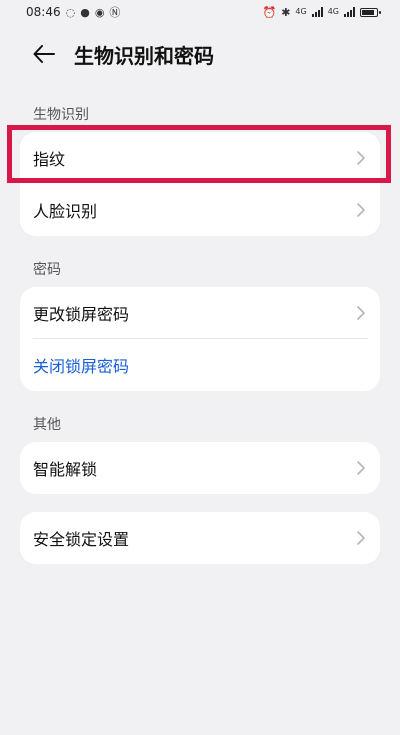  What do you see at coordinates (65, 469) in the screenshot?
I see `smart-unlock-label: 智能解锁` at bounding box center [65, 469].